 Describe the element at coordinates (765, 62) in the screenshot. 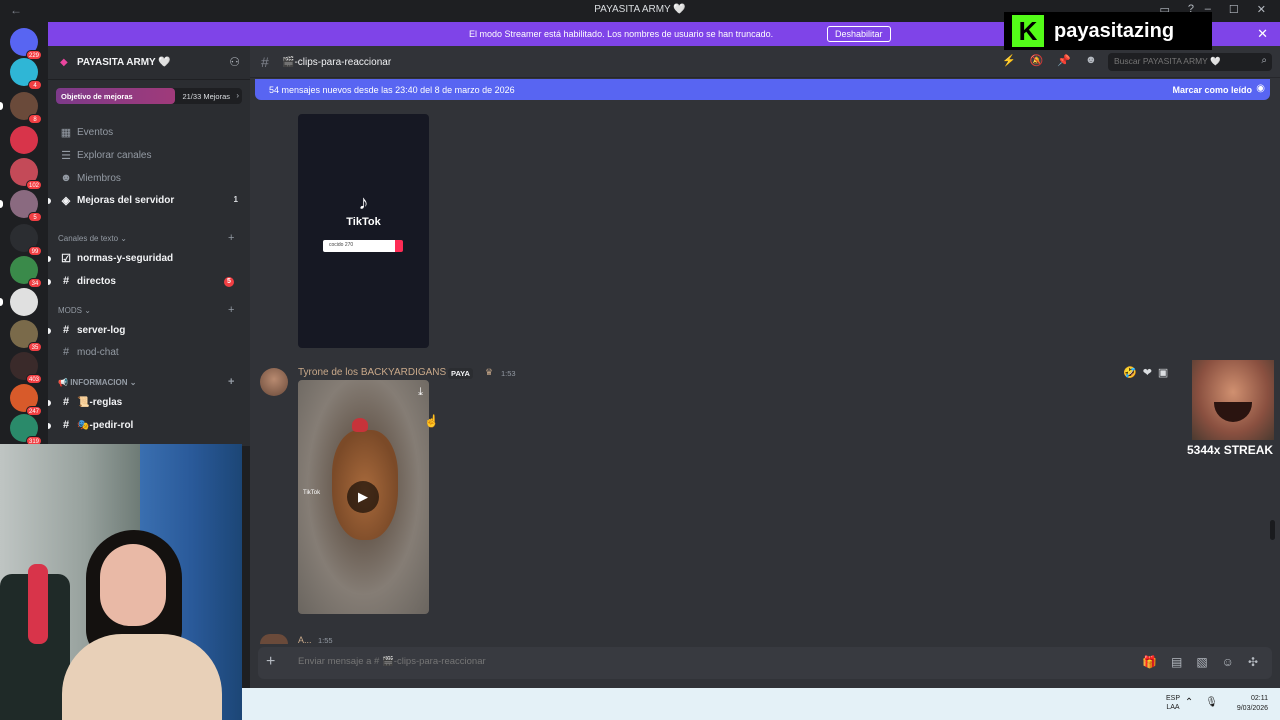

I see `channel-header: # 🎬-clips-para-reaccionar ⚡ 🔕 📌 ☻ ⌕` at that location.